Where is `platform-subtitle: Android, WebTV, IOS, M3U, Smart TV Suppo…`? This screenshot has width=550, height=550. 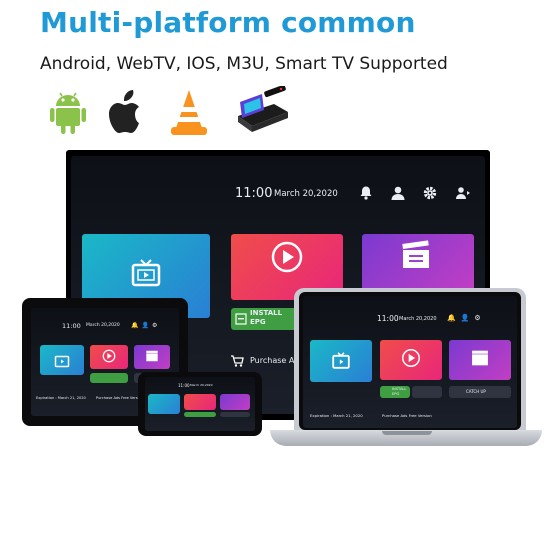
platform-subtitle: Android, WebTV, IOS, M3U, Smart TV Suppo… is located at coordinates (244, 64).